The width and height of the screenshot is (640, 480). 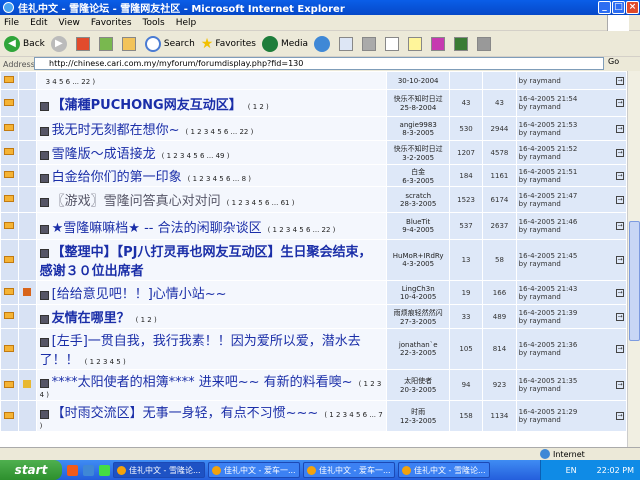 What do you see at coordinates (604, 7) in the screenshot?
I see `minimize-button: _` at bounding box center [604, 7].